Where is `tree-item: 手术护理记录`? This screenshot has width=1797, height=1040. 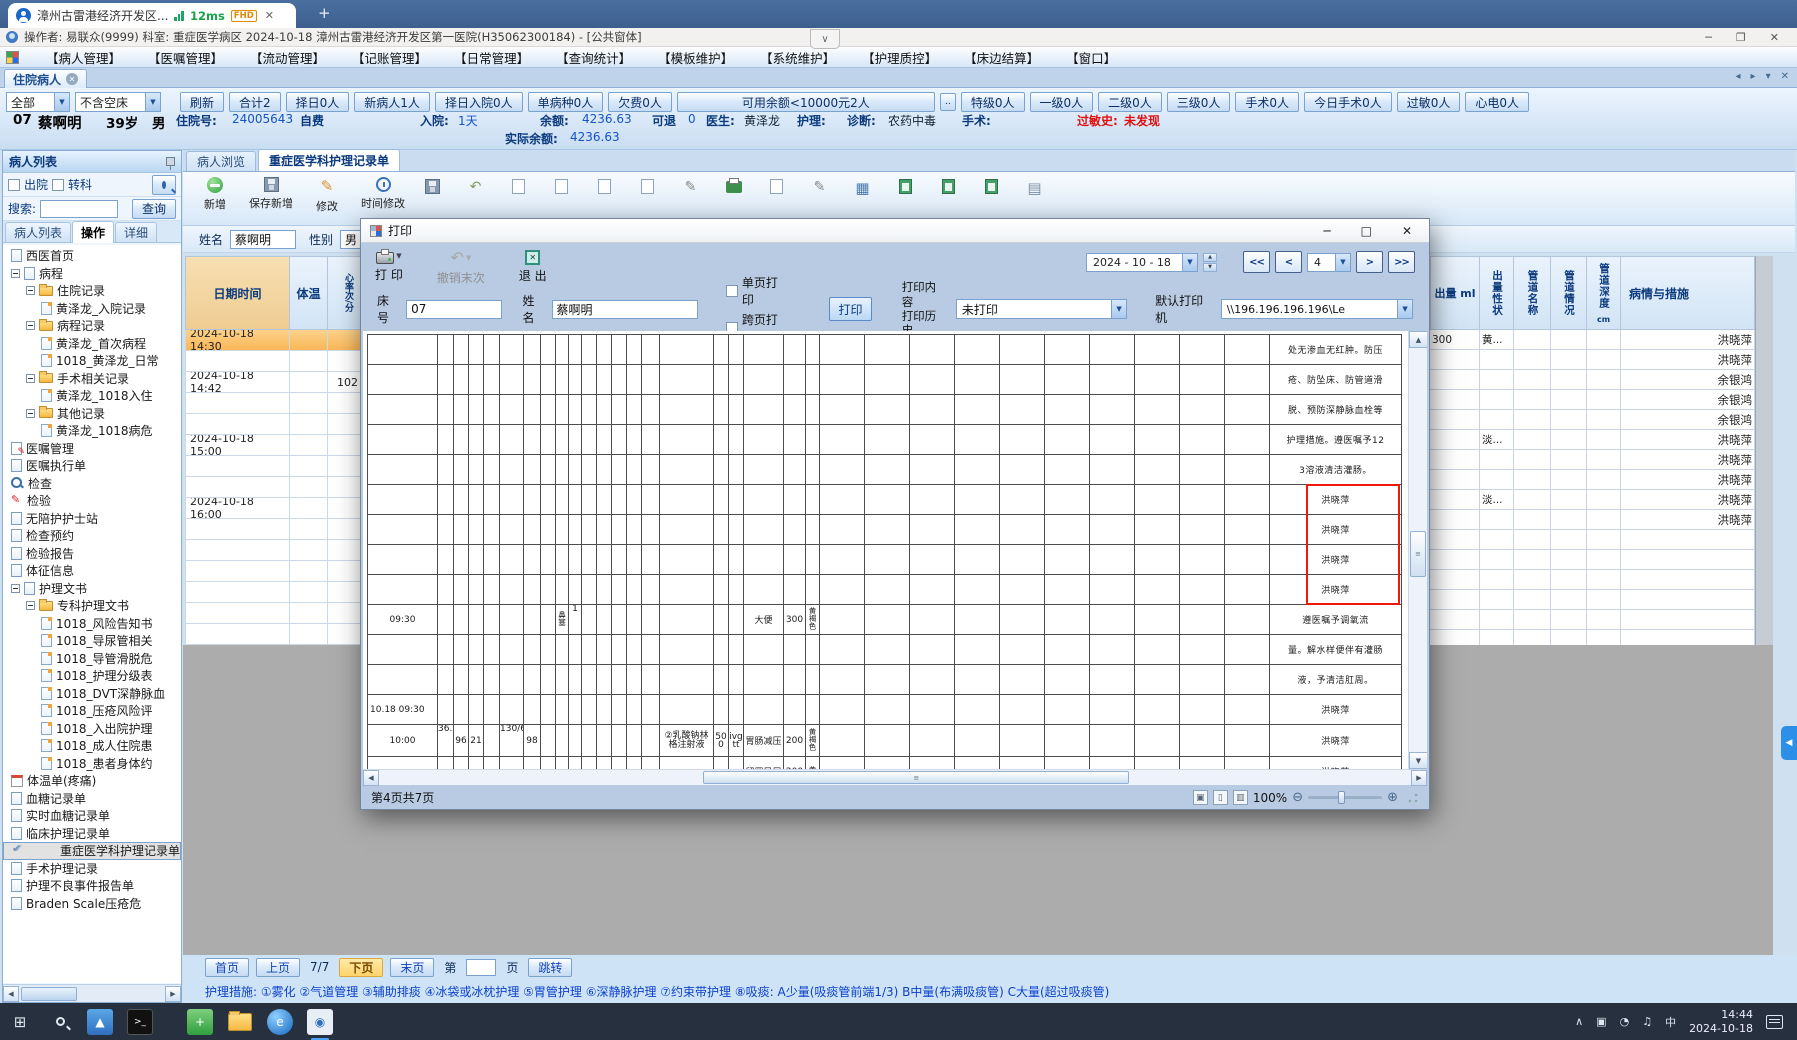 tree-item: 手术护理记录 is located at coordinates (92, 869).